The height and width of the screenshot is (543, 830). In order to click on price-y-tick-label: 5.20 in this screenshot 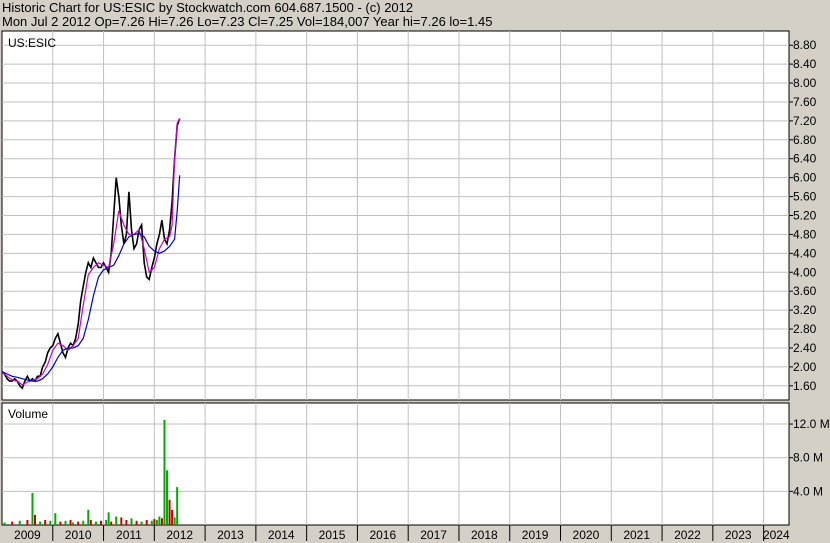, I will do `click(805, 216)`.